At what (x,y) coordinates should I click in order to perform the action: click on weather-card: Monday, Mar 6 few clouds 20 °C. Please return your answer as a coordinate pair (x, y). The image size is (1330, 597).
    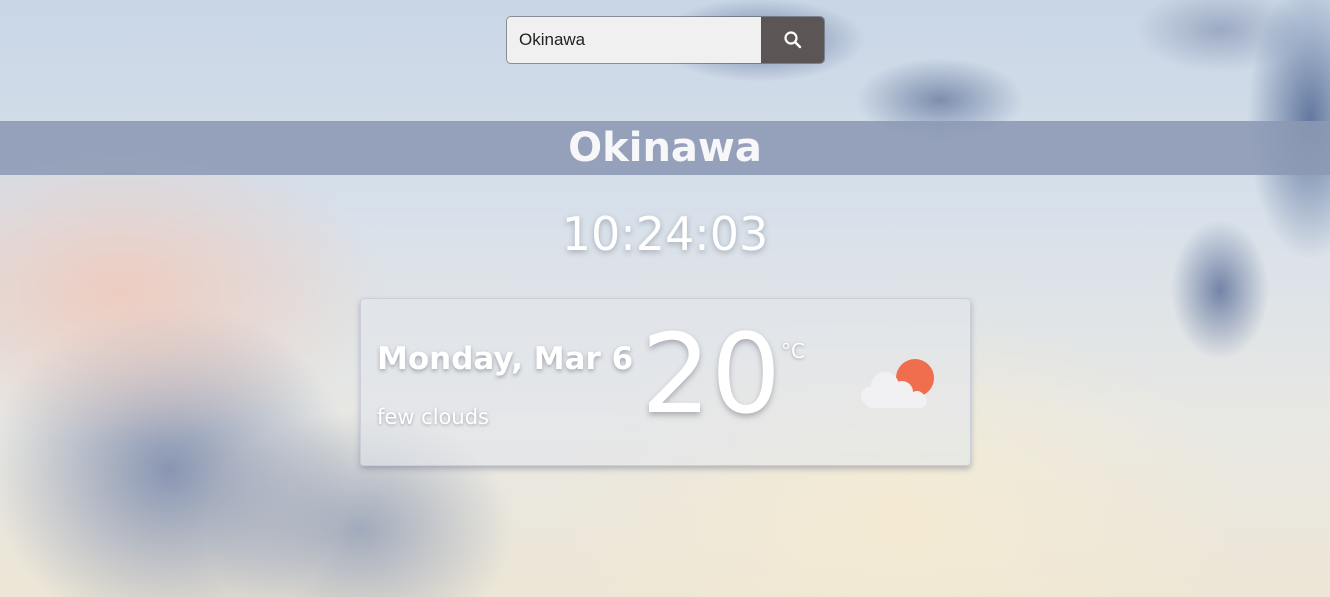
    Looking at the image, I should click on (665, 382).